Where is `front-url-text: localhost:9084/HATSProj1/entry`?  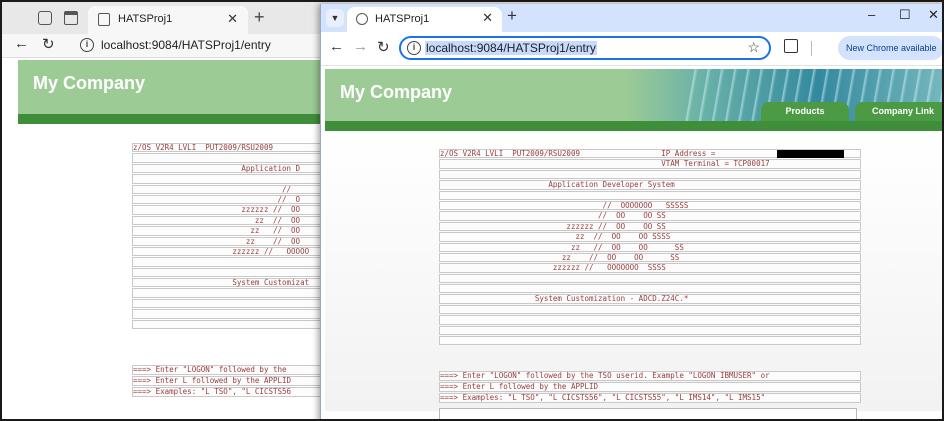 front-url-text: localhost:9084/HATSProj1/entry is located at coordinates (511, 48).